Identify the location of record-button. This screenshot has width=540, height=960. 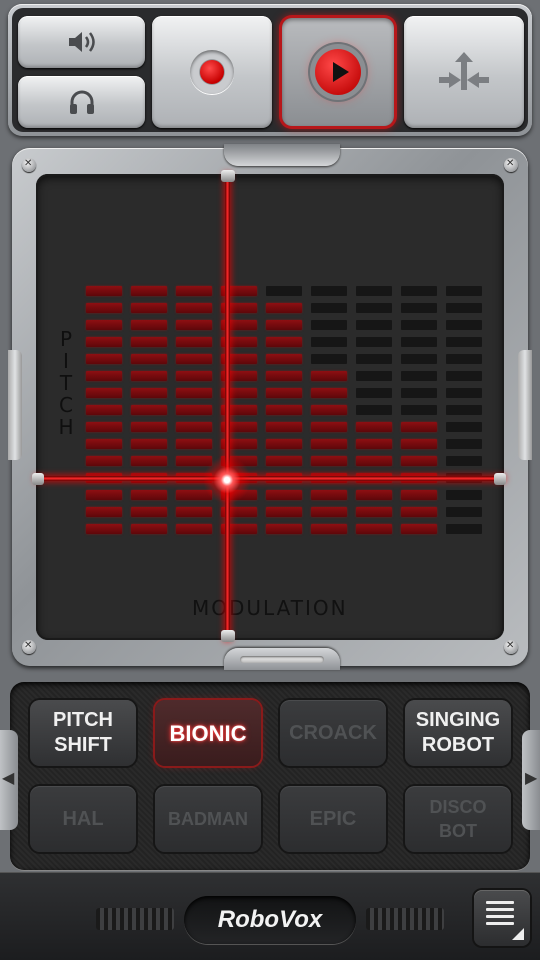
(212, 72).